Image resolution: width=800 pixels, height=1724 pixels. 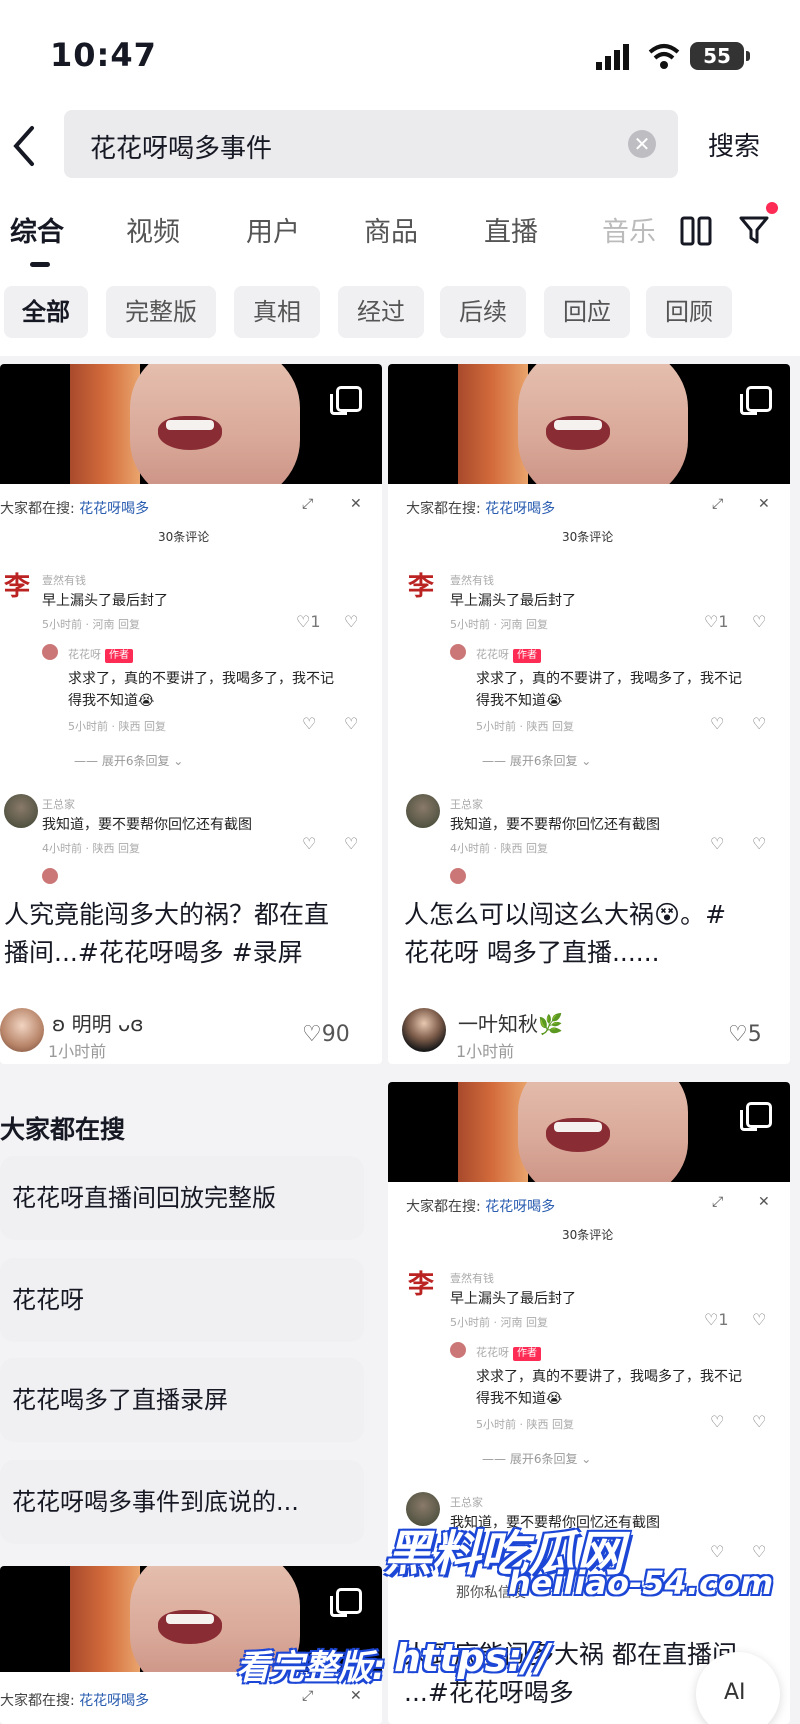 What do you see at coordinates (565, 914) in the screenshot?
I see `card-title: 人怎么可以闯这么大祸😵。#` at bounding box center [565, 914].